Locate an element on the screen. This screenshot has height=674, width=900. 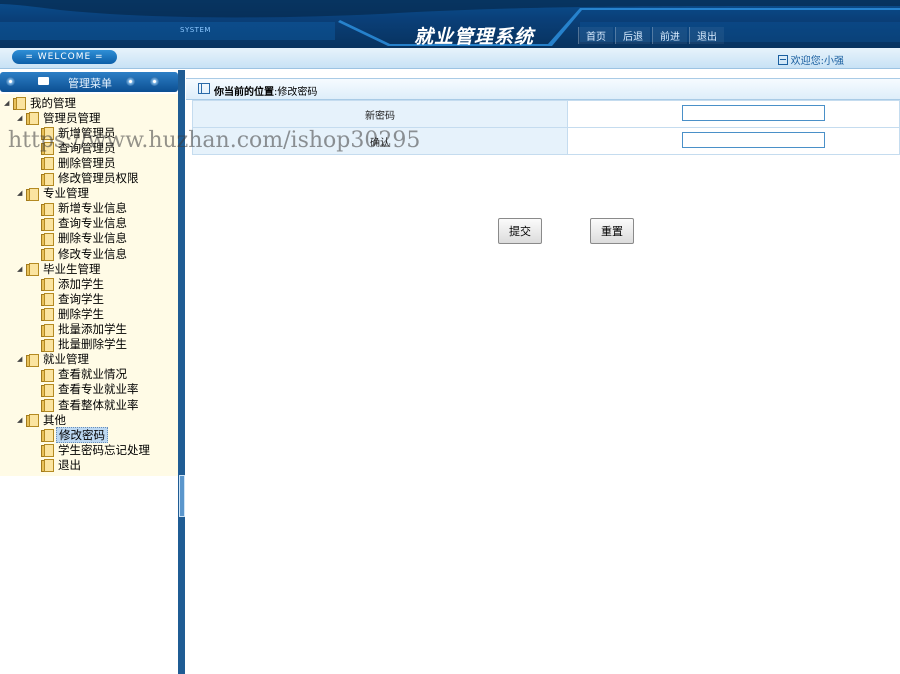
menu-item-label: 添加学生 is located at coordinates (81, 283).